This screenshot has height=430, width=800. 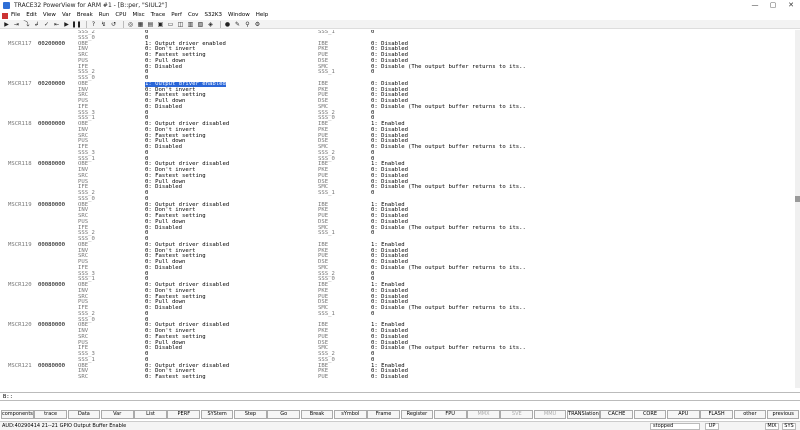 I want to click on softkey-symbol: sYmbol, so click(x=350, y=414).